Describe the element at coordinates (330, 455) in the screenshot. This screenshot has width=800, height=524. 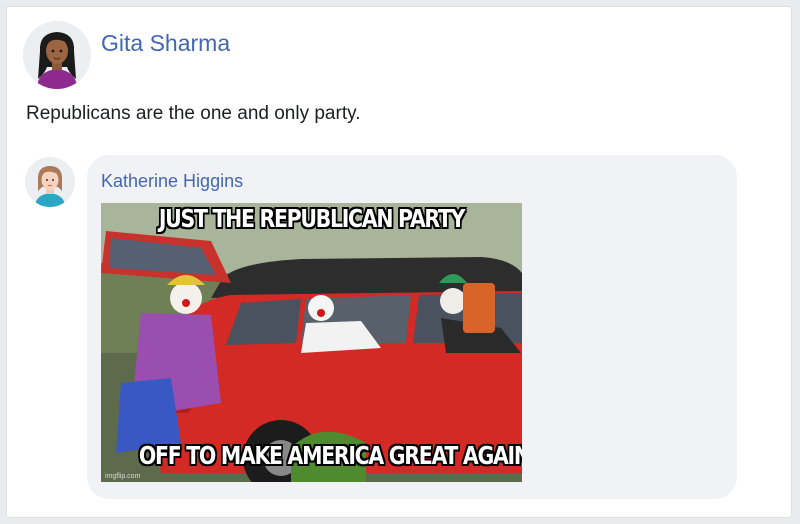
I see `meme-bottom-caption: OFF TO MAKE AMERICA GREAT AGAIN` at that location.